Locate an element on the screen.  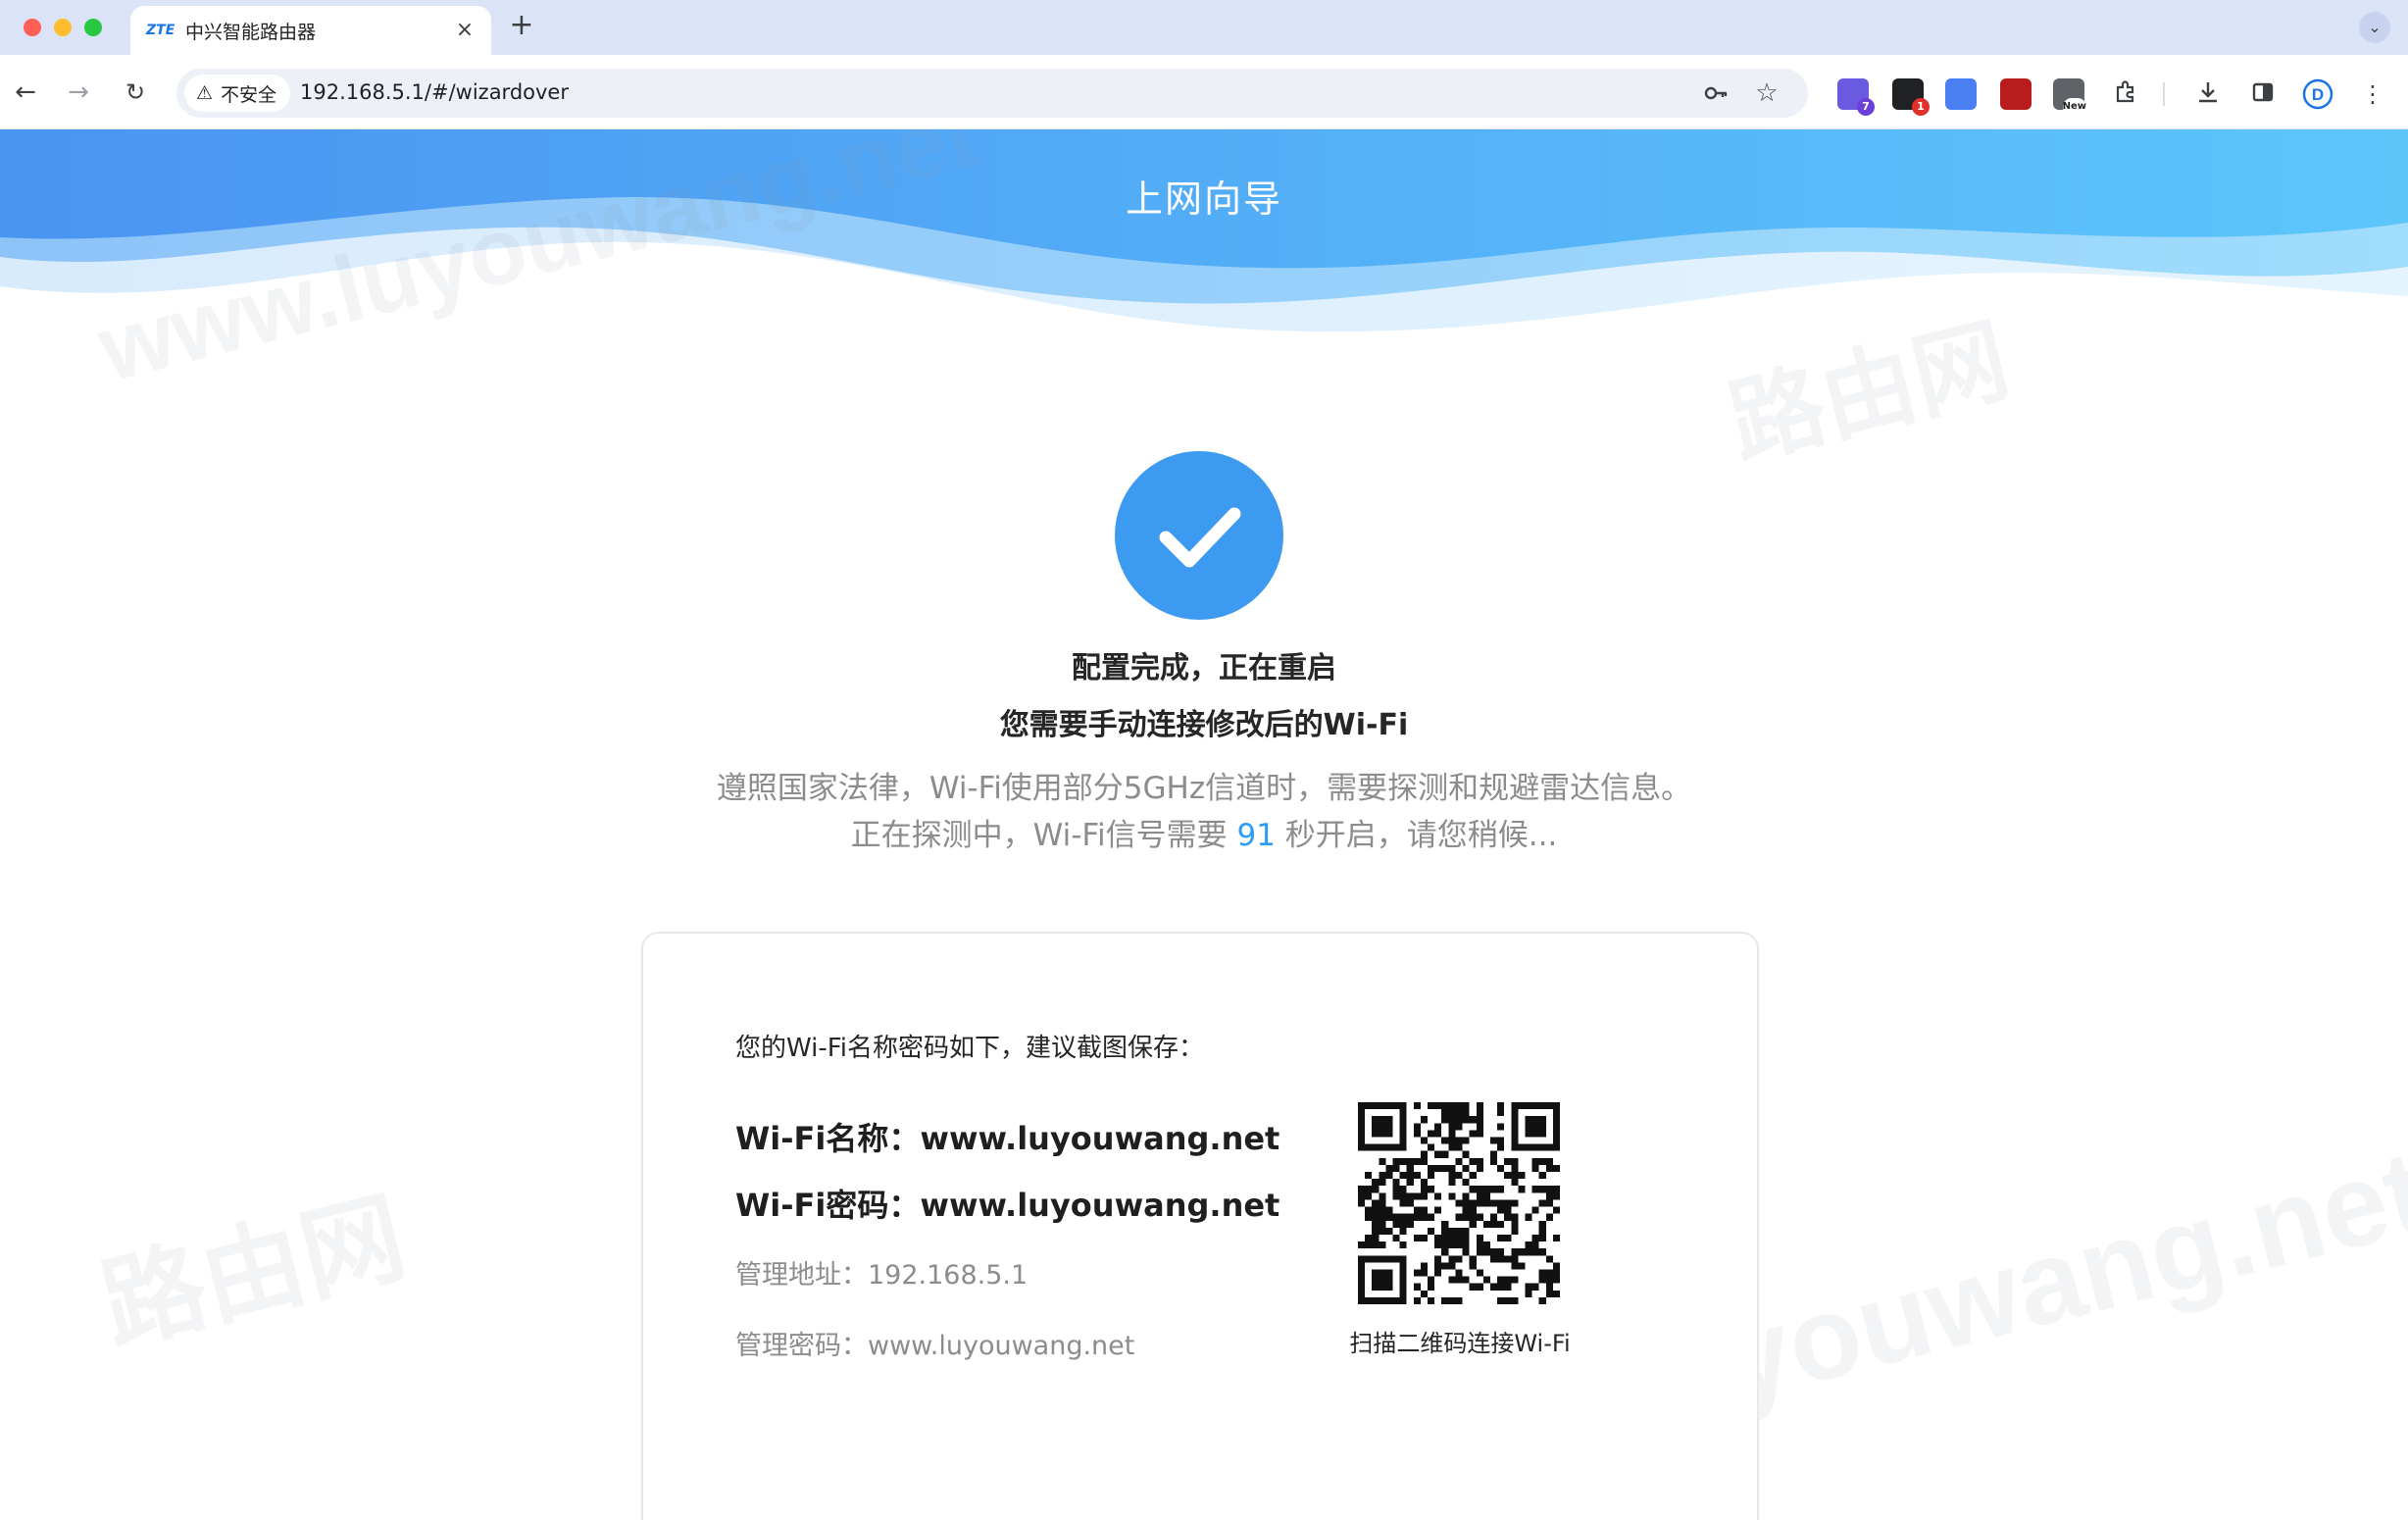
browser-tab-strip: ZTE 中兴智能路由器 × + ⌄ is located at coordinates (1204, 27).